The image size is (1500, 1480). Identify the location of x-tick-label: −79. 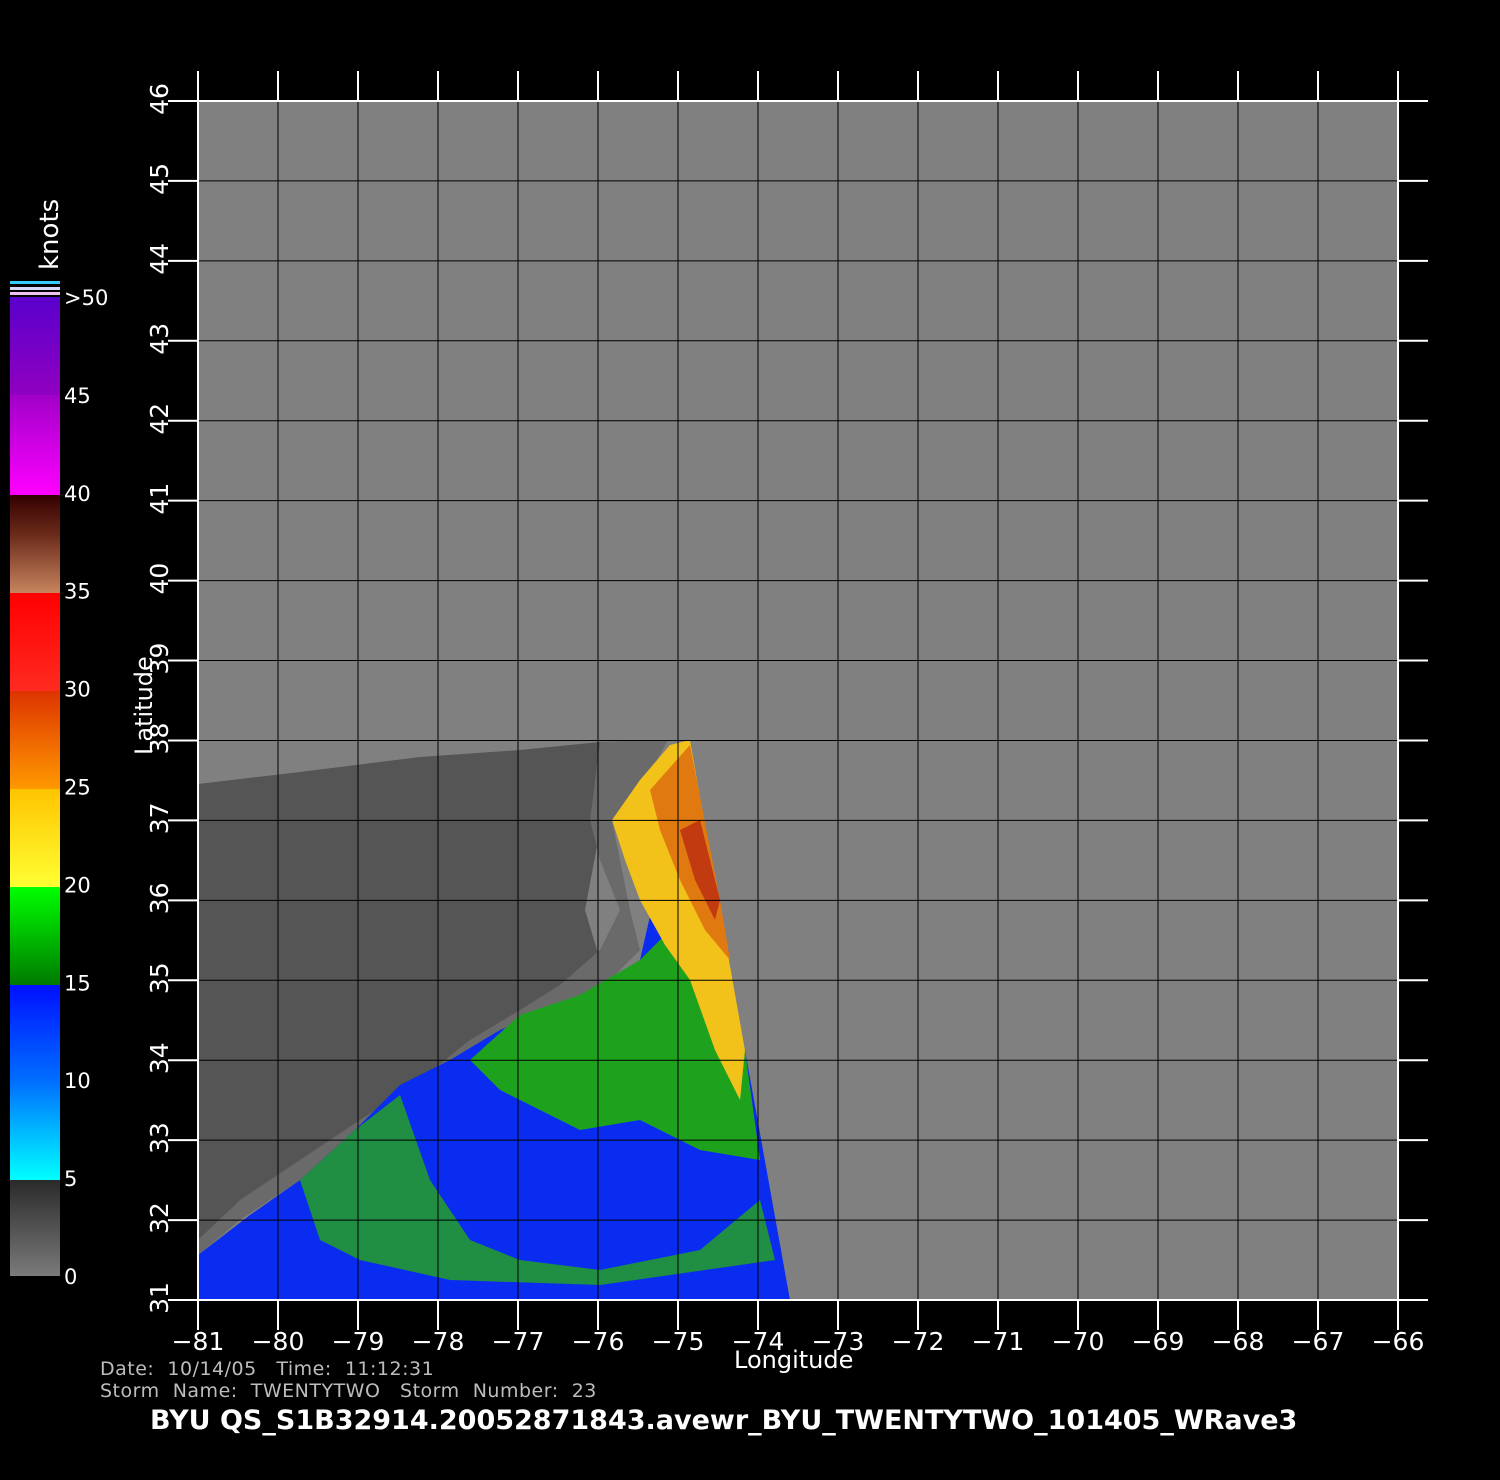
(358, 1341).